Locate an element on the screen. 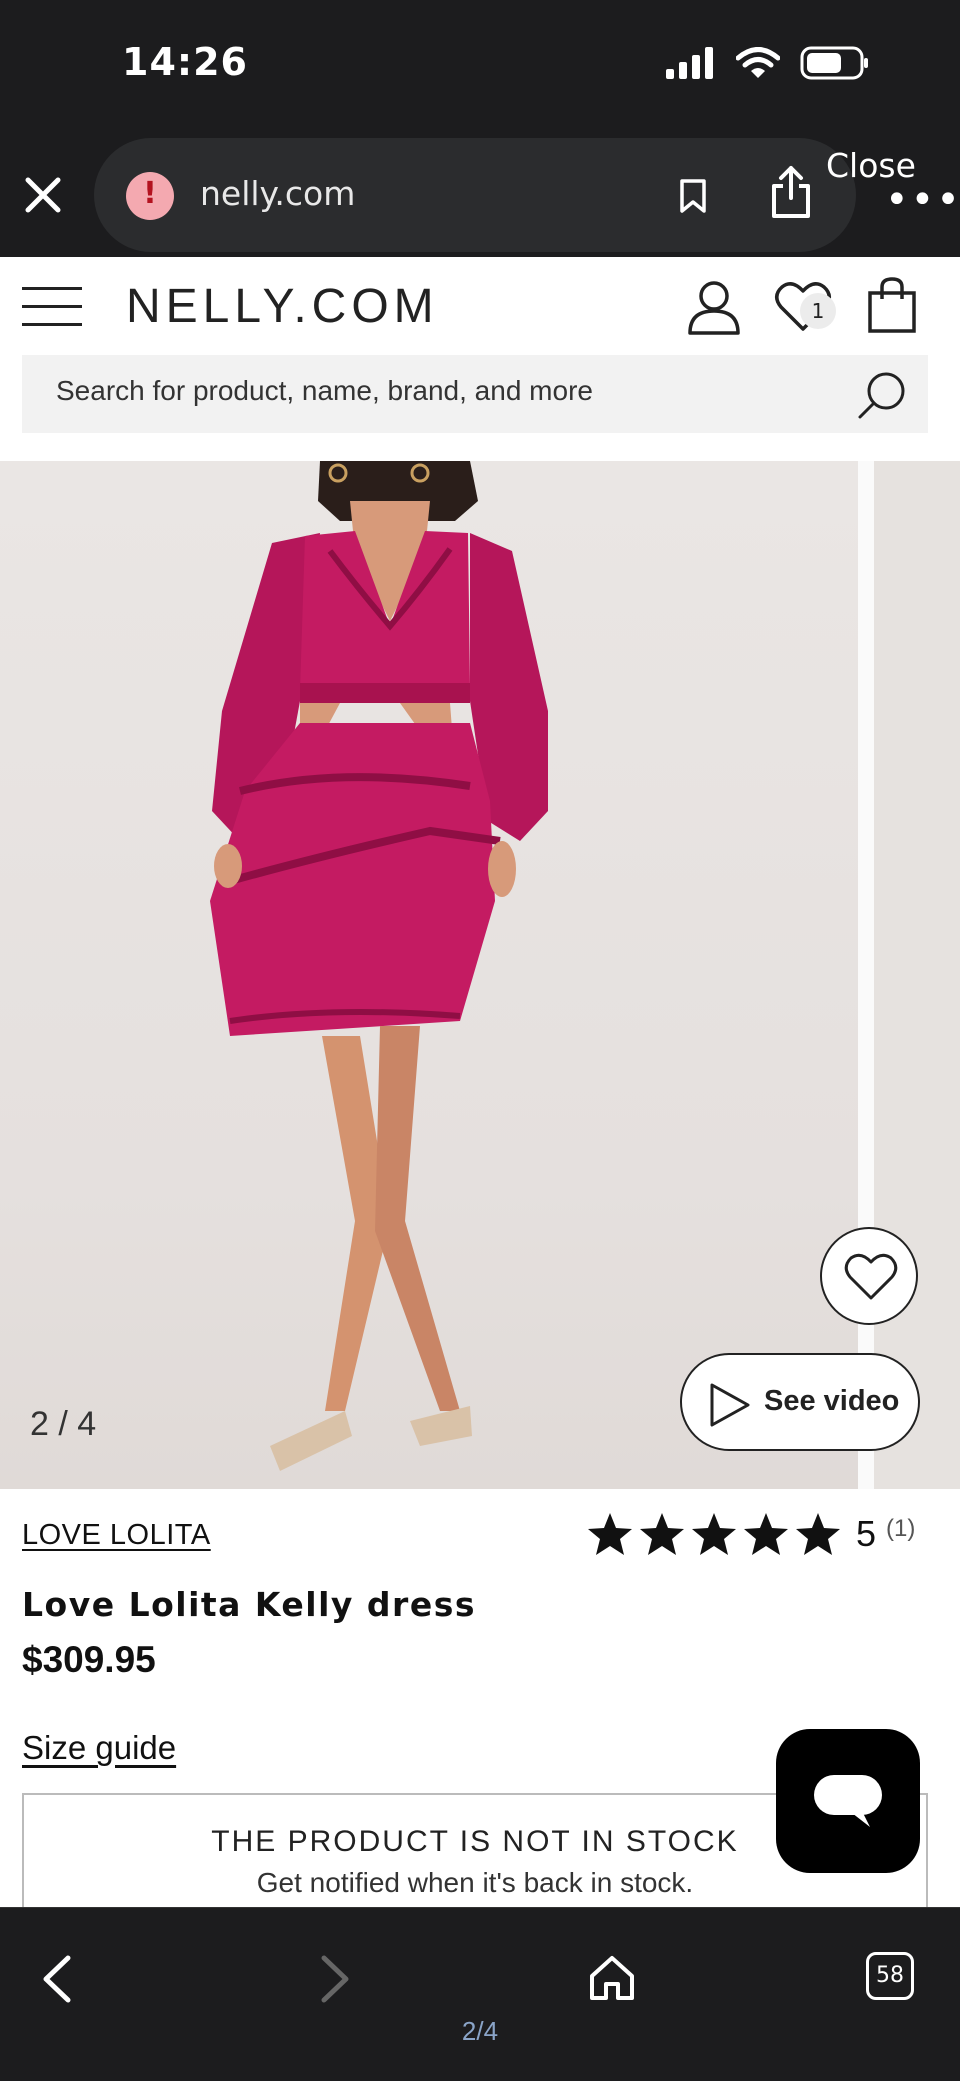  rating: 5 (1) is located at coordinates (750, 1534).